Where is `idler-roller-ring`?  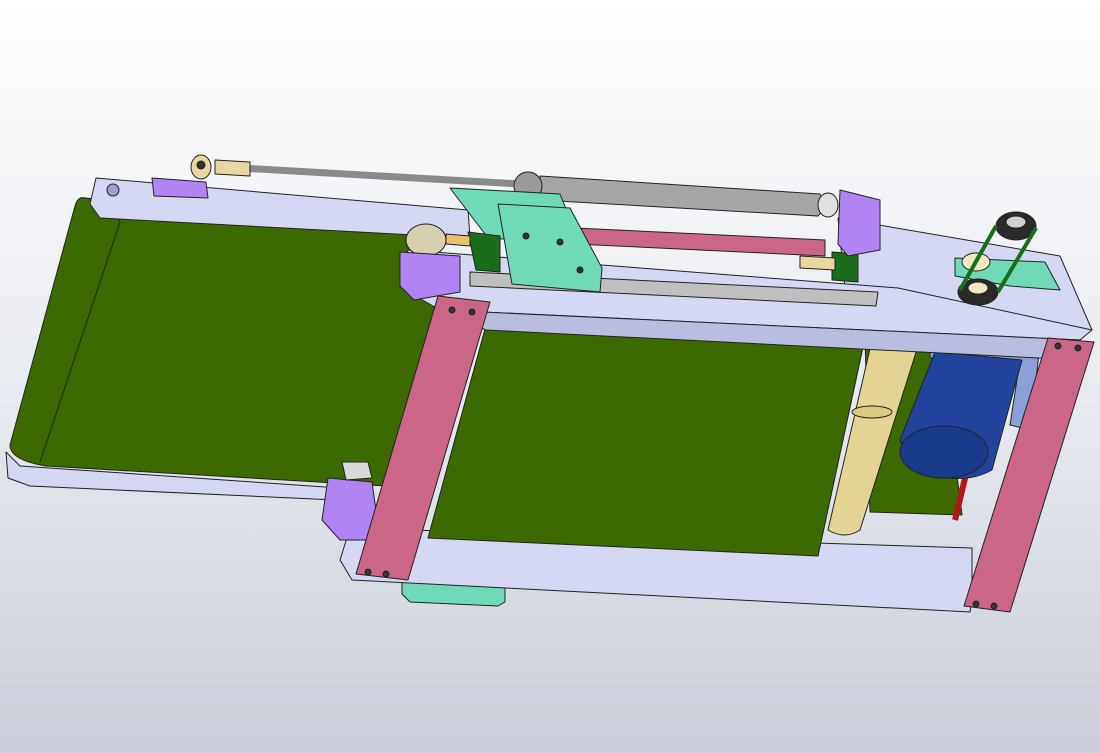 idler-roller-ring is located at coordinates (872, 412).